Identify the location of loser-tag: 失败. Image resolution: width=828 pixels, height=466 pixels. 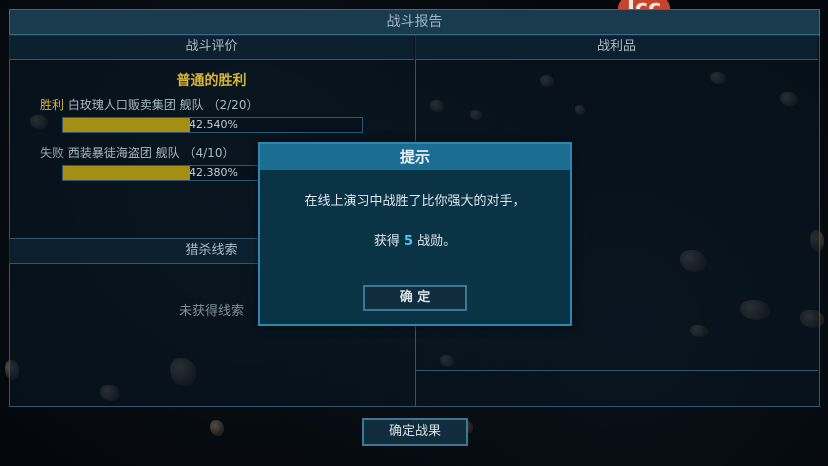
(52, 153).